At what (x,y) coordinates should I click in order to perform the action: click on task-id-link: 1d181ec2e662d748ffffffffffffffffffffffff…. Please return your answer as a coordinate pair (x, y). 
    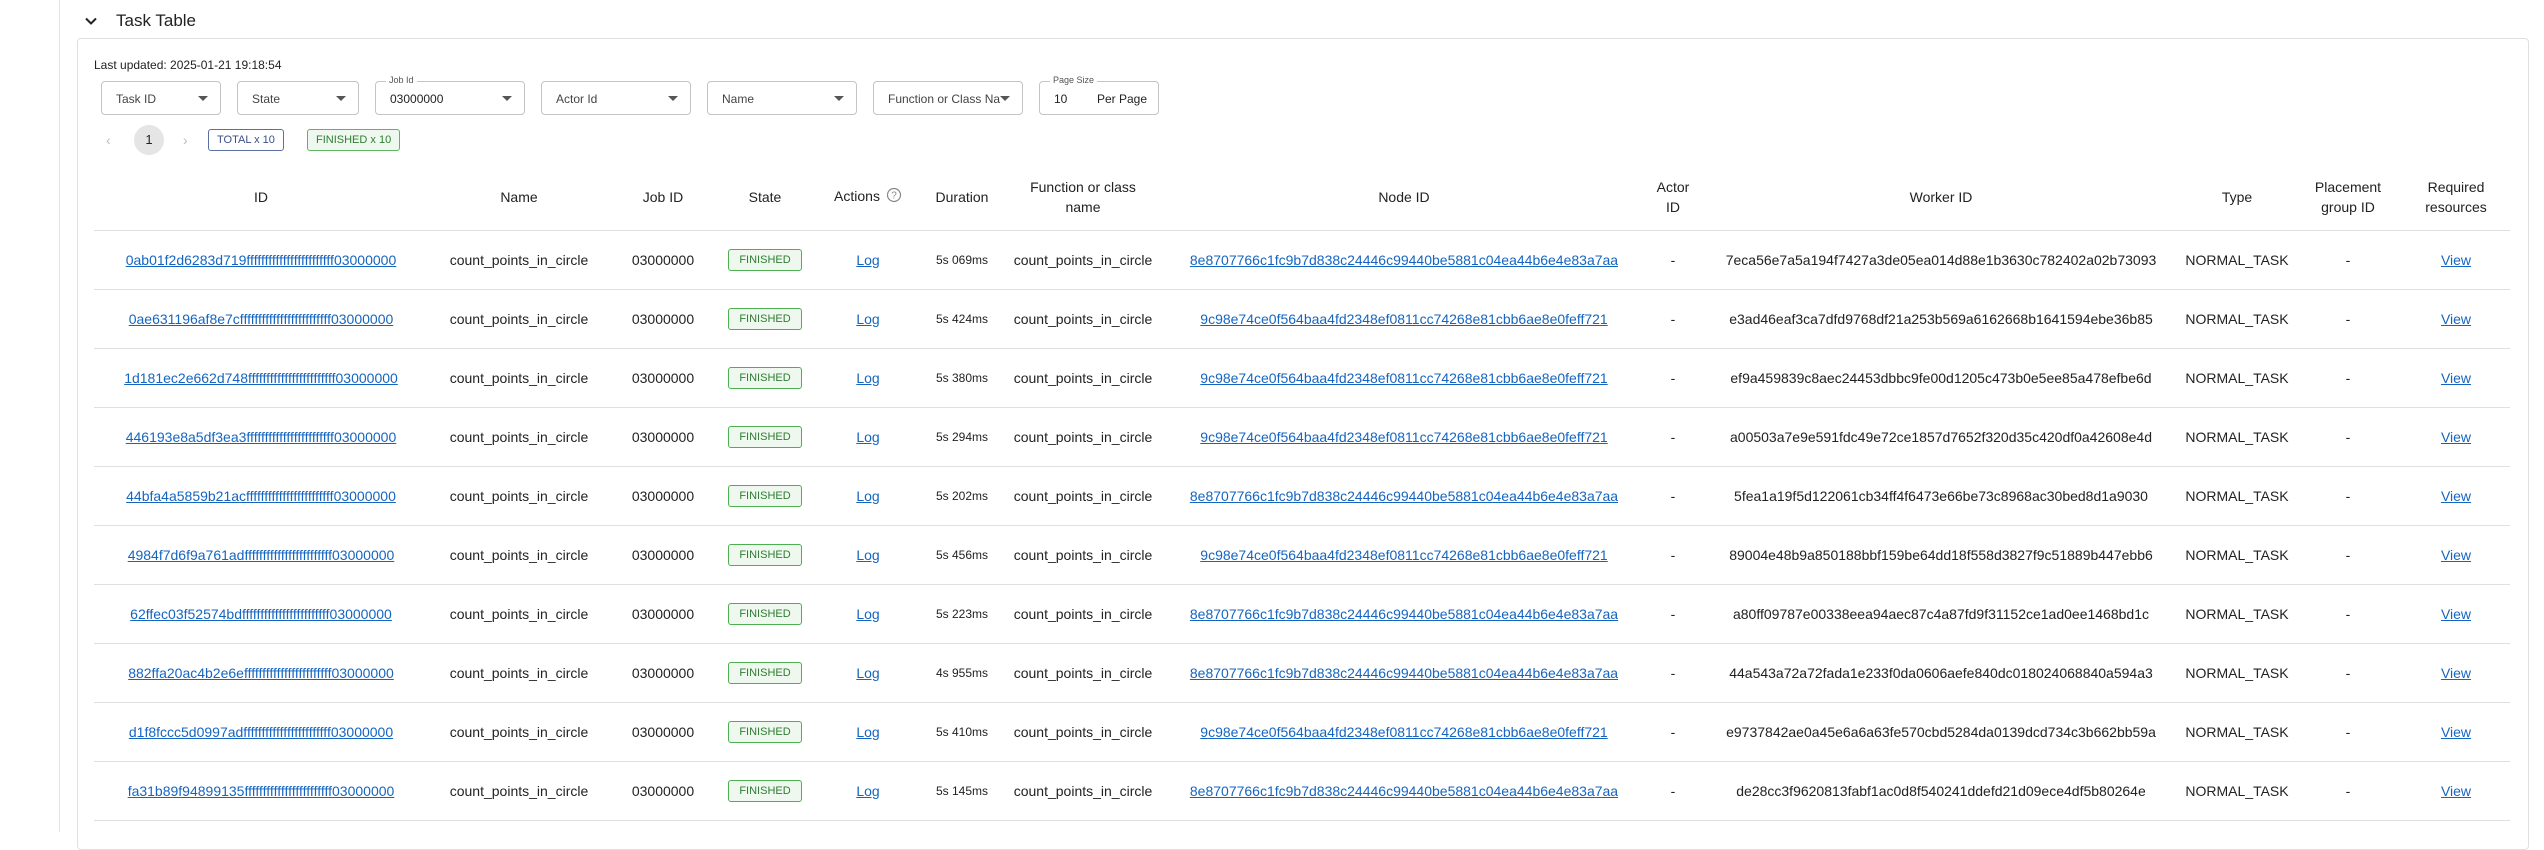
    Looking at the image, I should click on (261, 378).